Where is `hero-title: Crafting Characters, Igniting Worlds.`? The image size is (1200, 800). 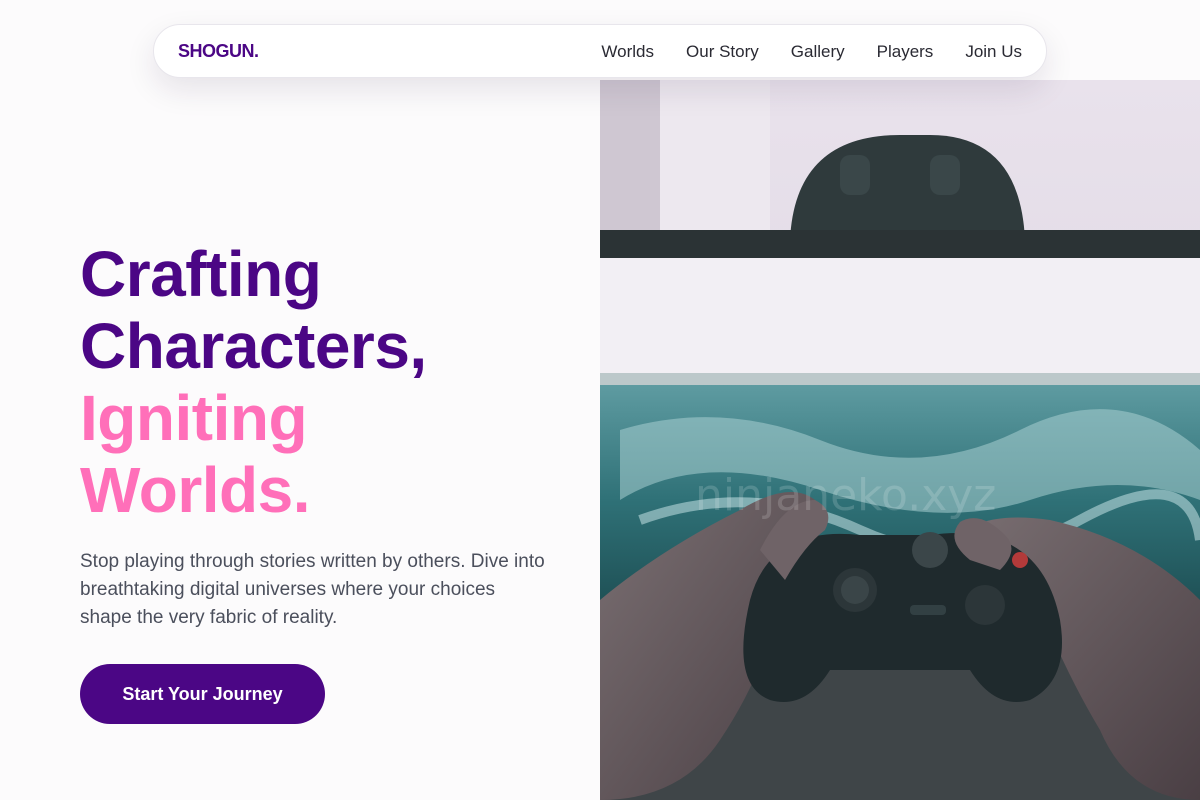
hero-title: Crafting Characters, Igniting Worlds. is located at coordinates (253, 382).